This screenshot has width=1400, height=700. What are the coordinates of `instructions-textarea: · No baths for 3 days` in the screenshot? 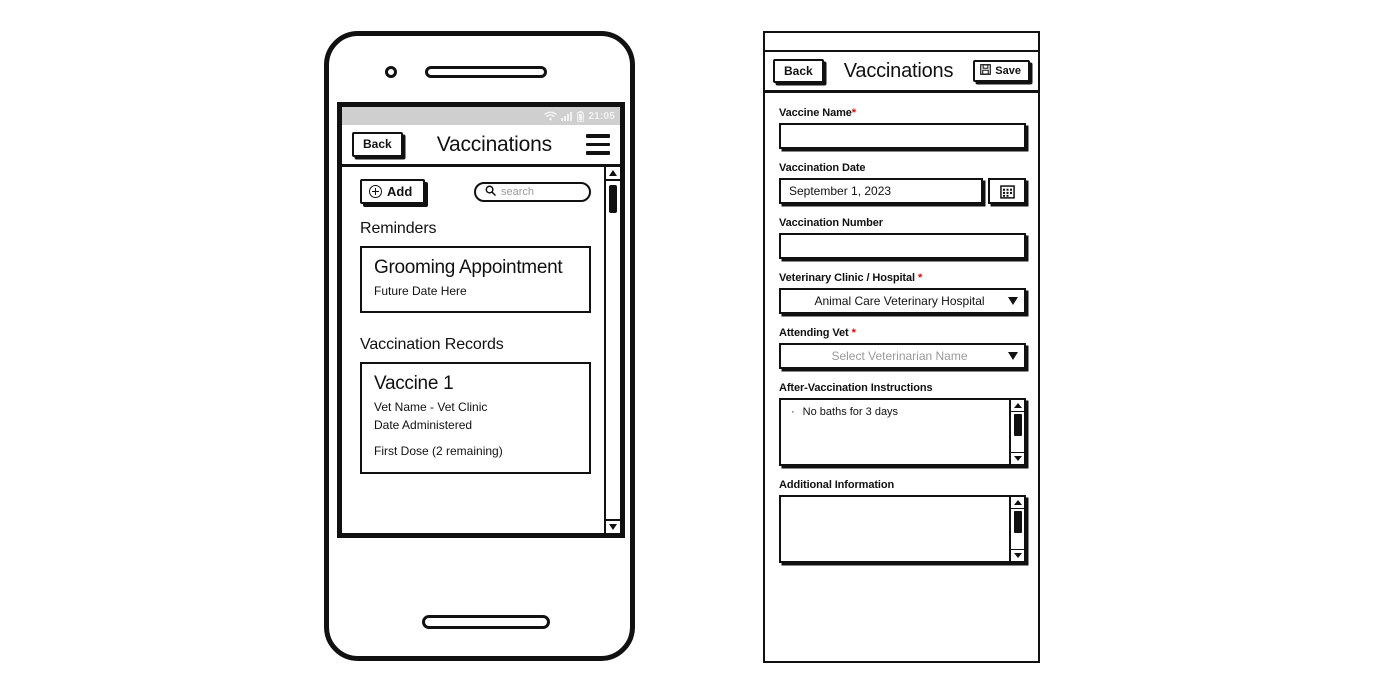 It's located at (902, 432).